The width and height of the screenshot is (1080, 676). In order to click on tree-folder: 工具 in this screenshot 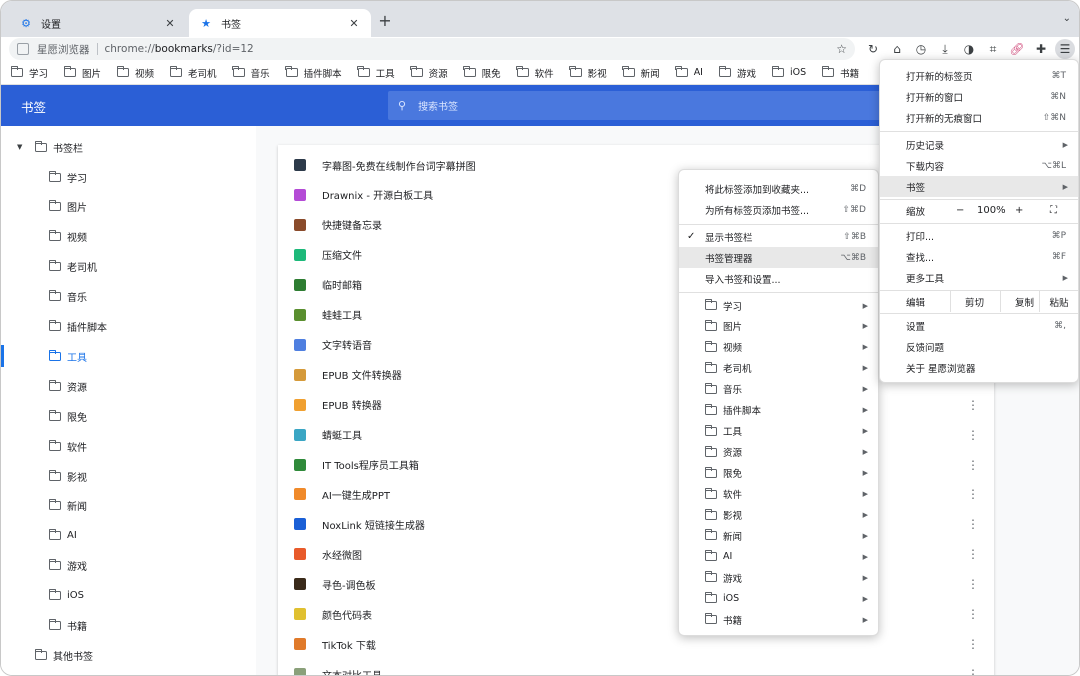, I will do `click(67, 356)`.